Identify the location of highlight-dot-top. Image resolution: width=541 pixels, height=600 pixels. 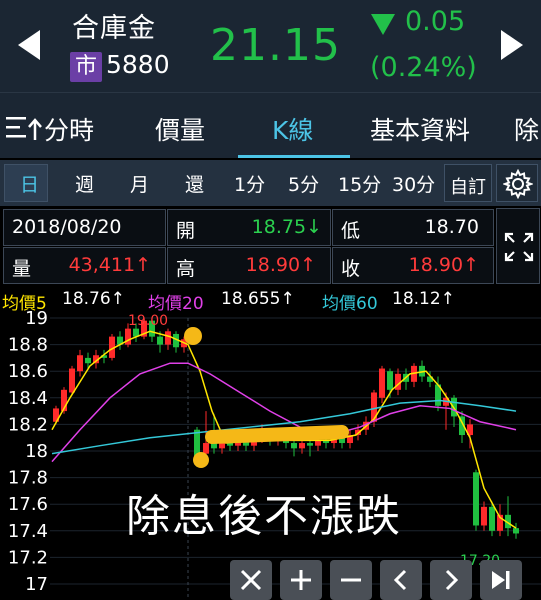
(193, 336).